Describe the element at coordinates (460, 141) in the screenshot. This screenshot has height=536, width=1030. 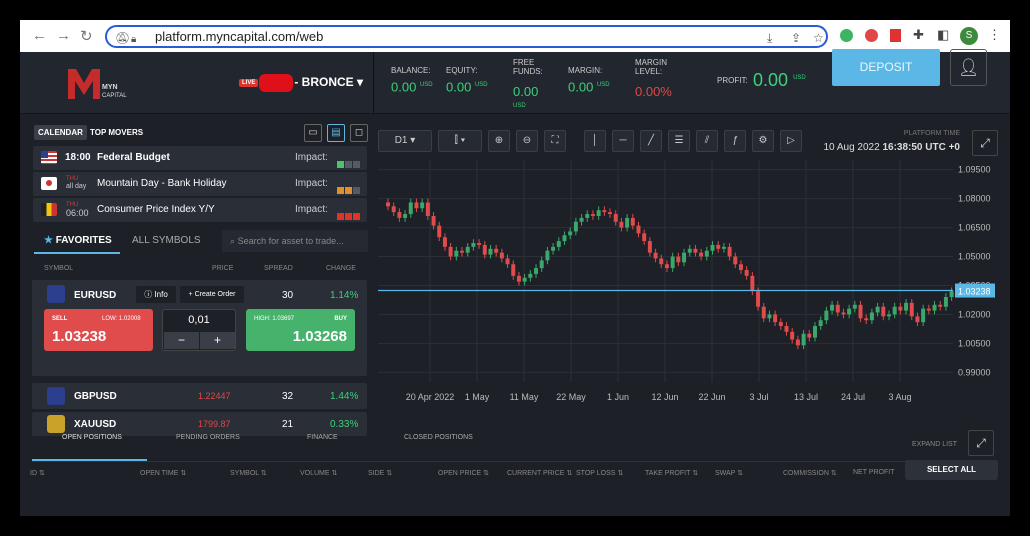
I see `chart-type-candles-icon: ⫿ ▾` at that location.